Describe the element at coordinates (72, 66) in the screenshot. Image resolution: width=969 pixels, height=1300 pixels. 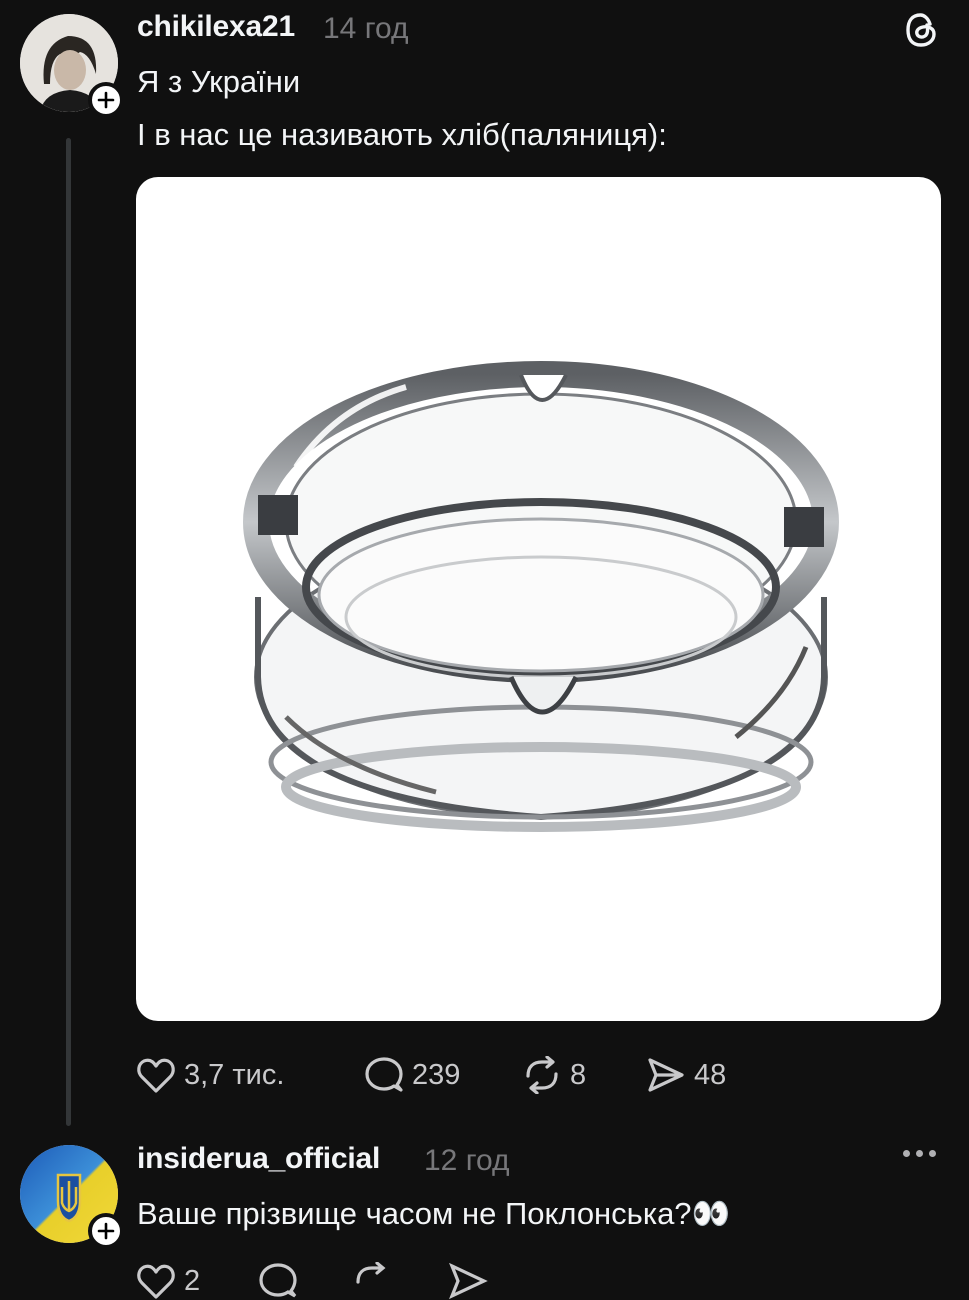
I see `post-avatar-wrap` at that location.